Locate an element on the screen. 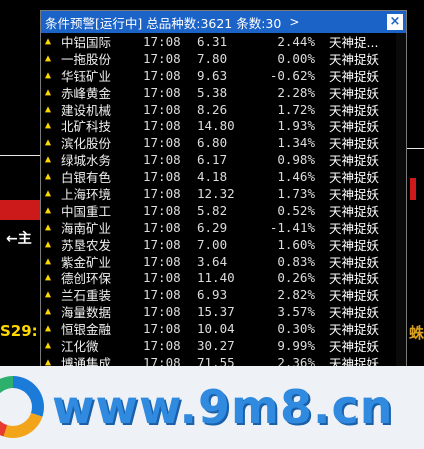  alert-row: ▲ 华钰矿业 17:08 9.63 -0.62% 天神捉妖 is located at coordinates (223, 75).